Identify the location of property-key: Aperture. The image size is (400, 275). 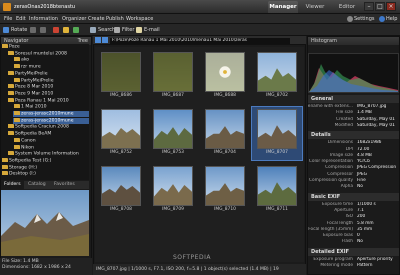
(343, 210).